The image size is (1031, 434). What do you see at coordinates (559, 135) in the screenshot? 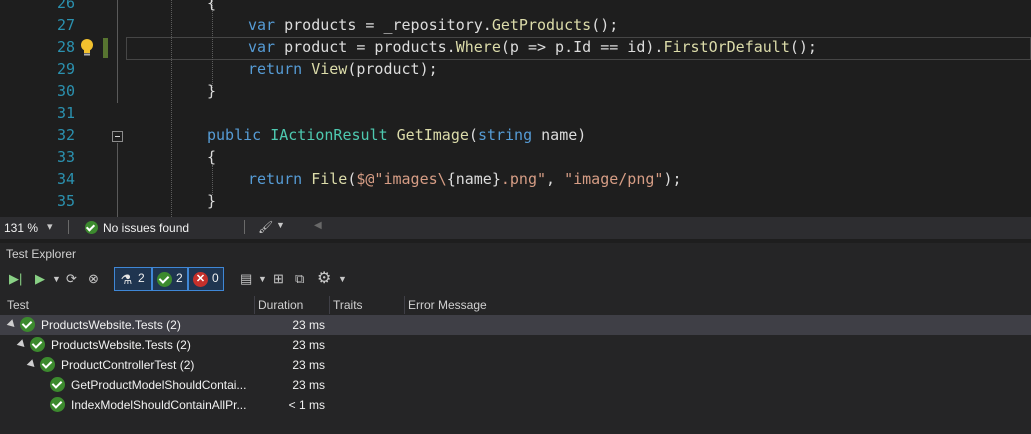
I see `code-token: name)` at bounding box center [559, 135].